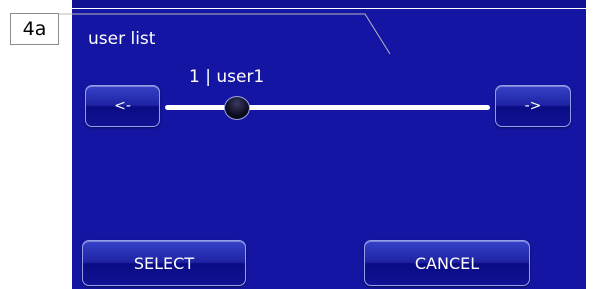 The width and height of the screenshot is (600, 289). I want to click on next-button-label: ->, so click(533, 106).